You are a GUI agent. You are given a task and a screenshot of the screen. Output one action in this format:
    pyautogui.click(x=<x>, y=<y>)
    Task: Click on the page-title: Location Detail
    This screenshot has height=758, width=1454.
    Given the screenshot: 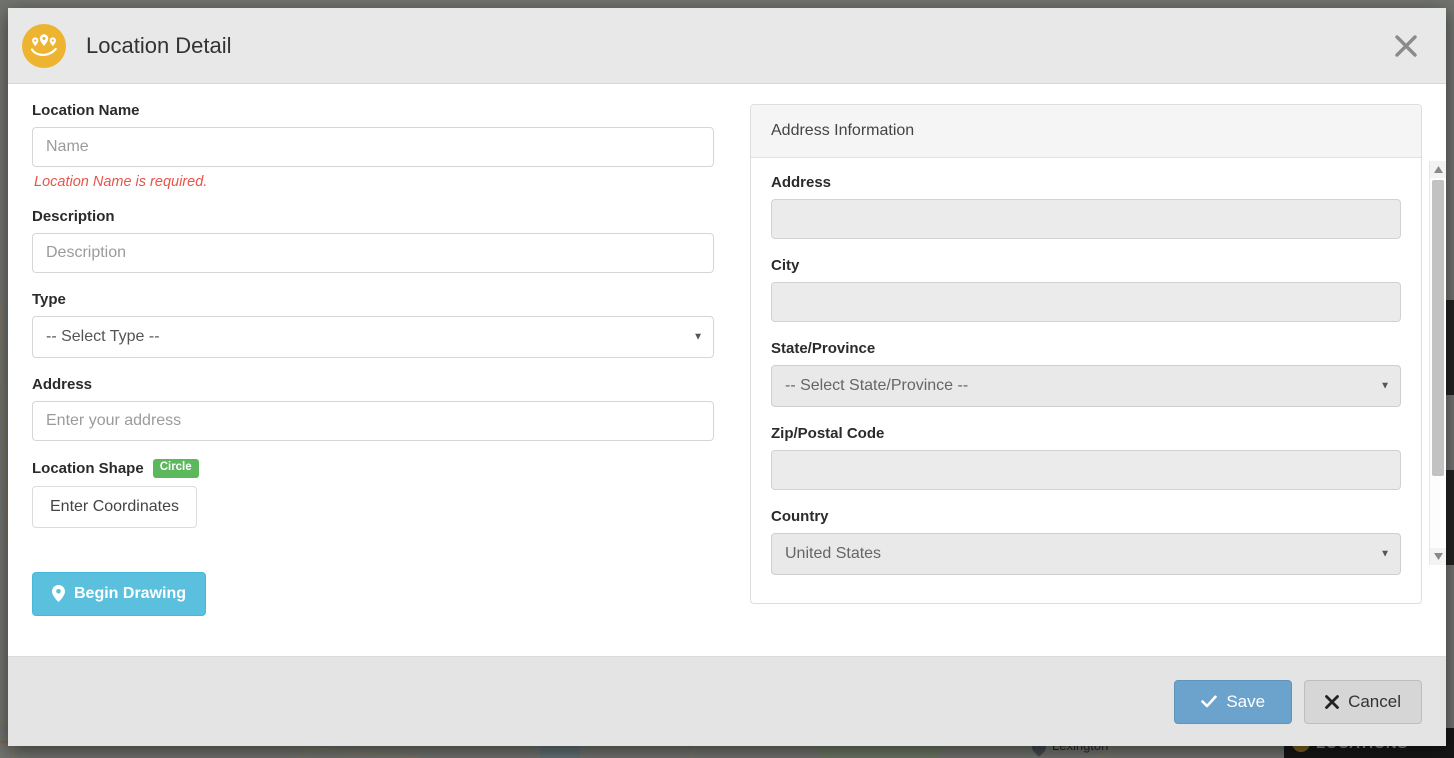 What is the action you would take?
    pyautogui.click(x=159, y=45)
    